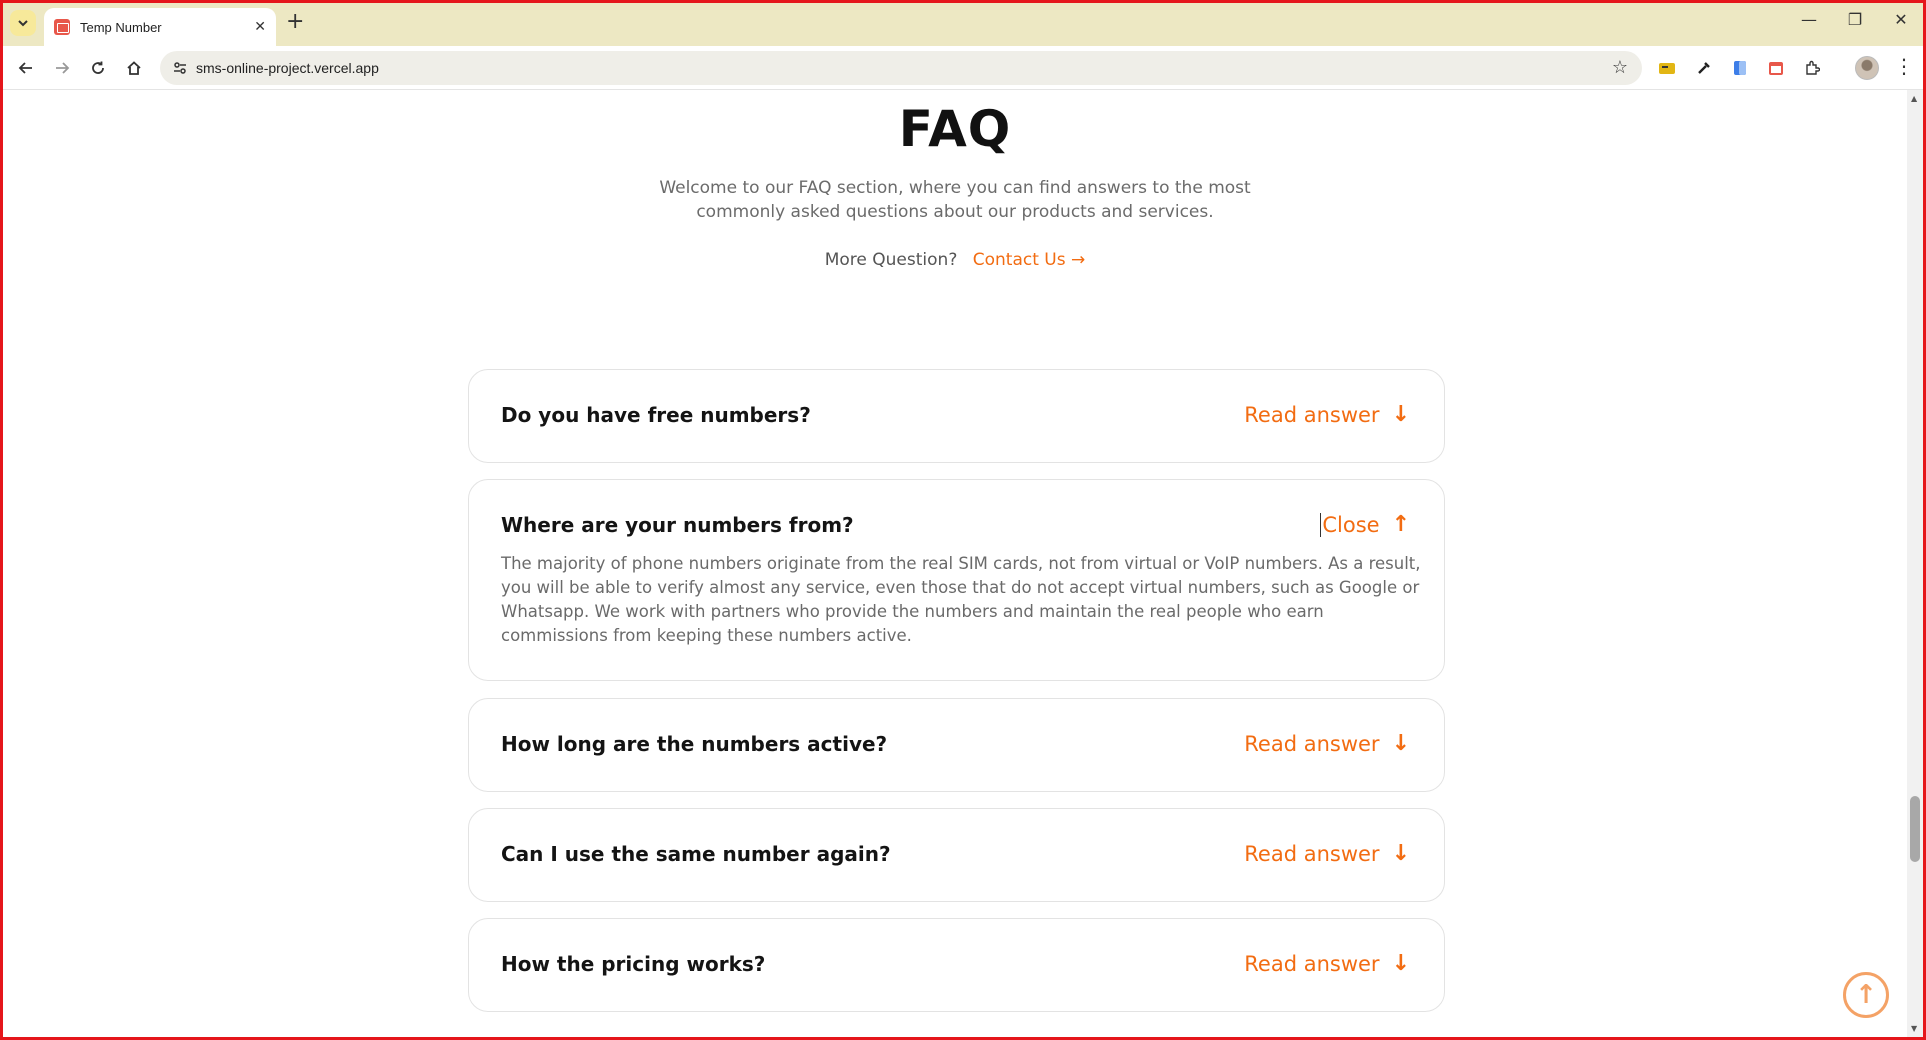  Describe the element at coordinates (1904, 66) in the screenshot. I see `browser-menu-icon: ⋮` at that location.